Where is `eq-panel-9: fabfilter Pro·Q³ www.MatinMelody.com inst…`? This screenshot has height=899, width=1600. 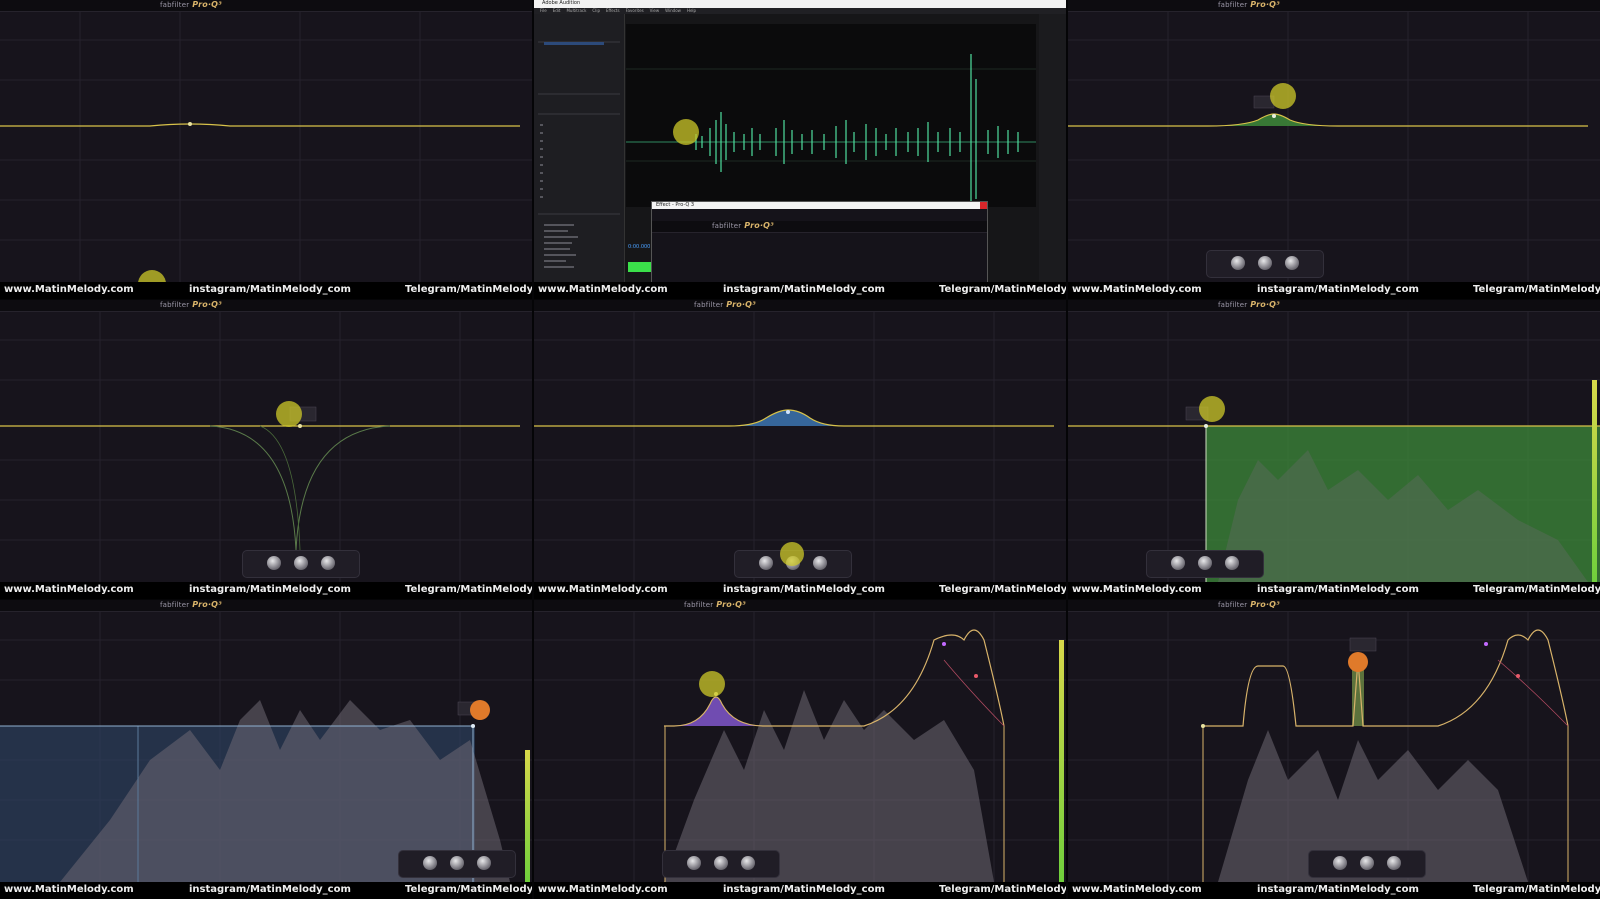
eq-panel-9: fabfilter Pro·Q³ www.MatinMelody.com inst… is located at coordinates (1334, 749).